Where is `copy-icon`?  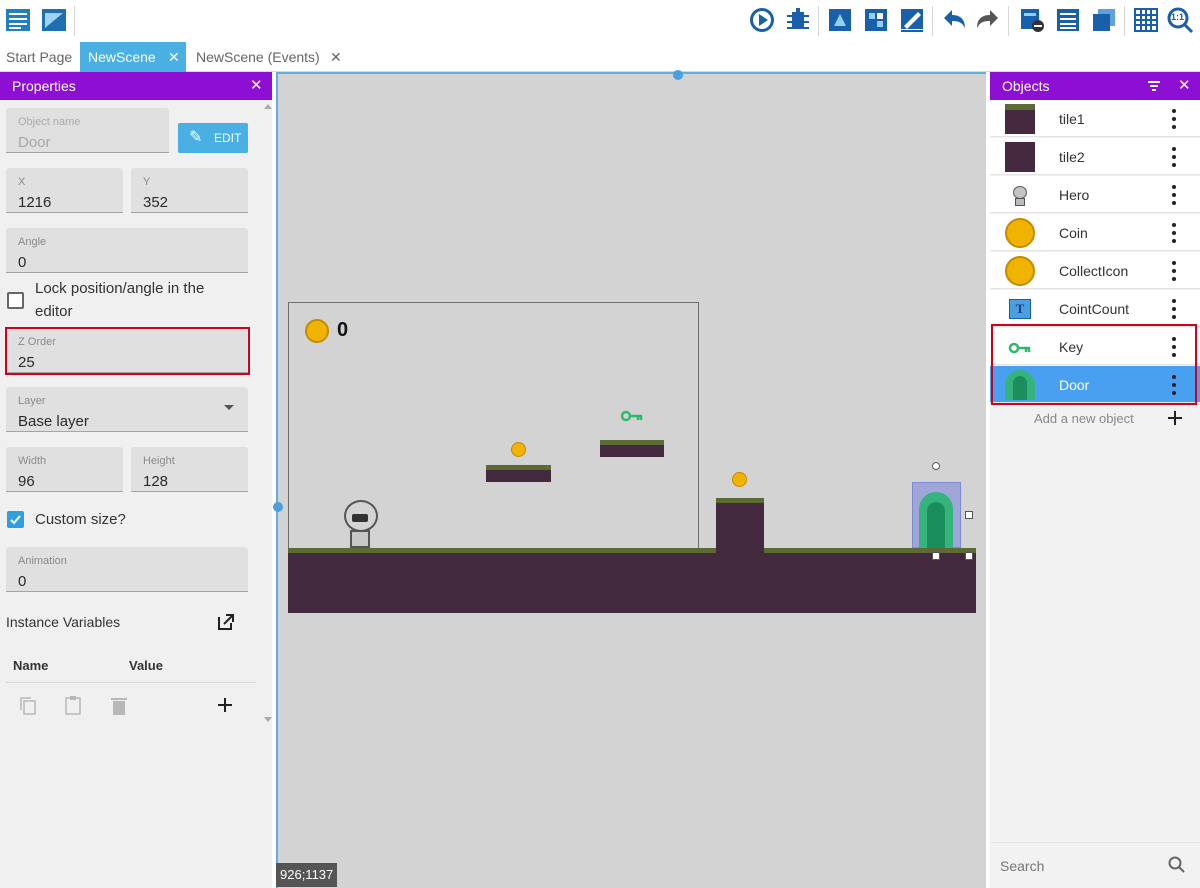 copy-icon is located at coordinates (28, 706).